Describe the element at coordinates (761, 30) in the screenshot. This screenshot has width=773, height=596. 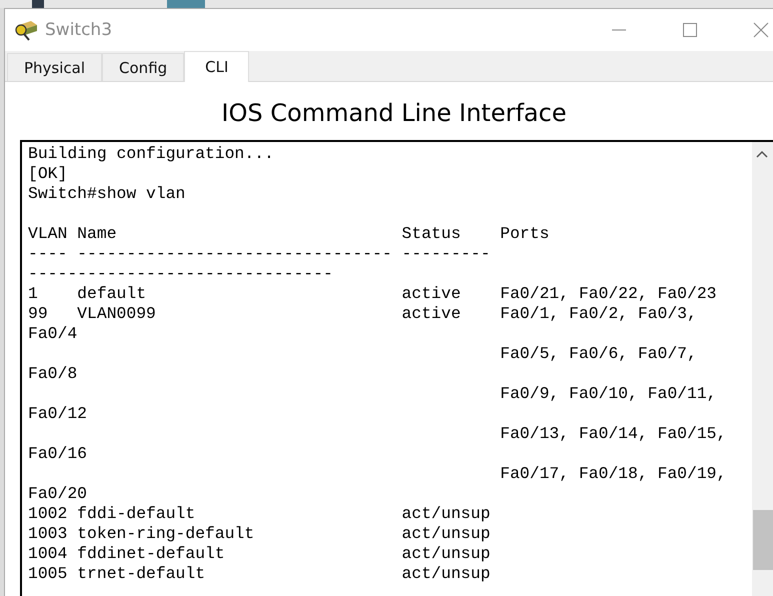
I see `close-icon` at that location.